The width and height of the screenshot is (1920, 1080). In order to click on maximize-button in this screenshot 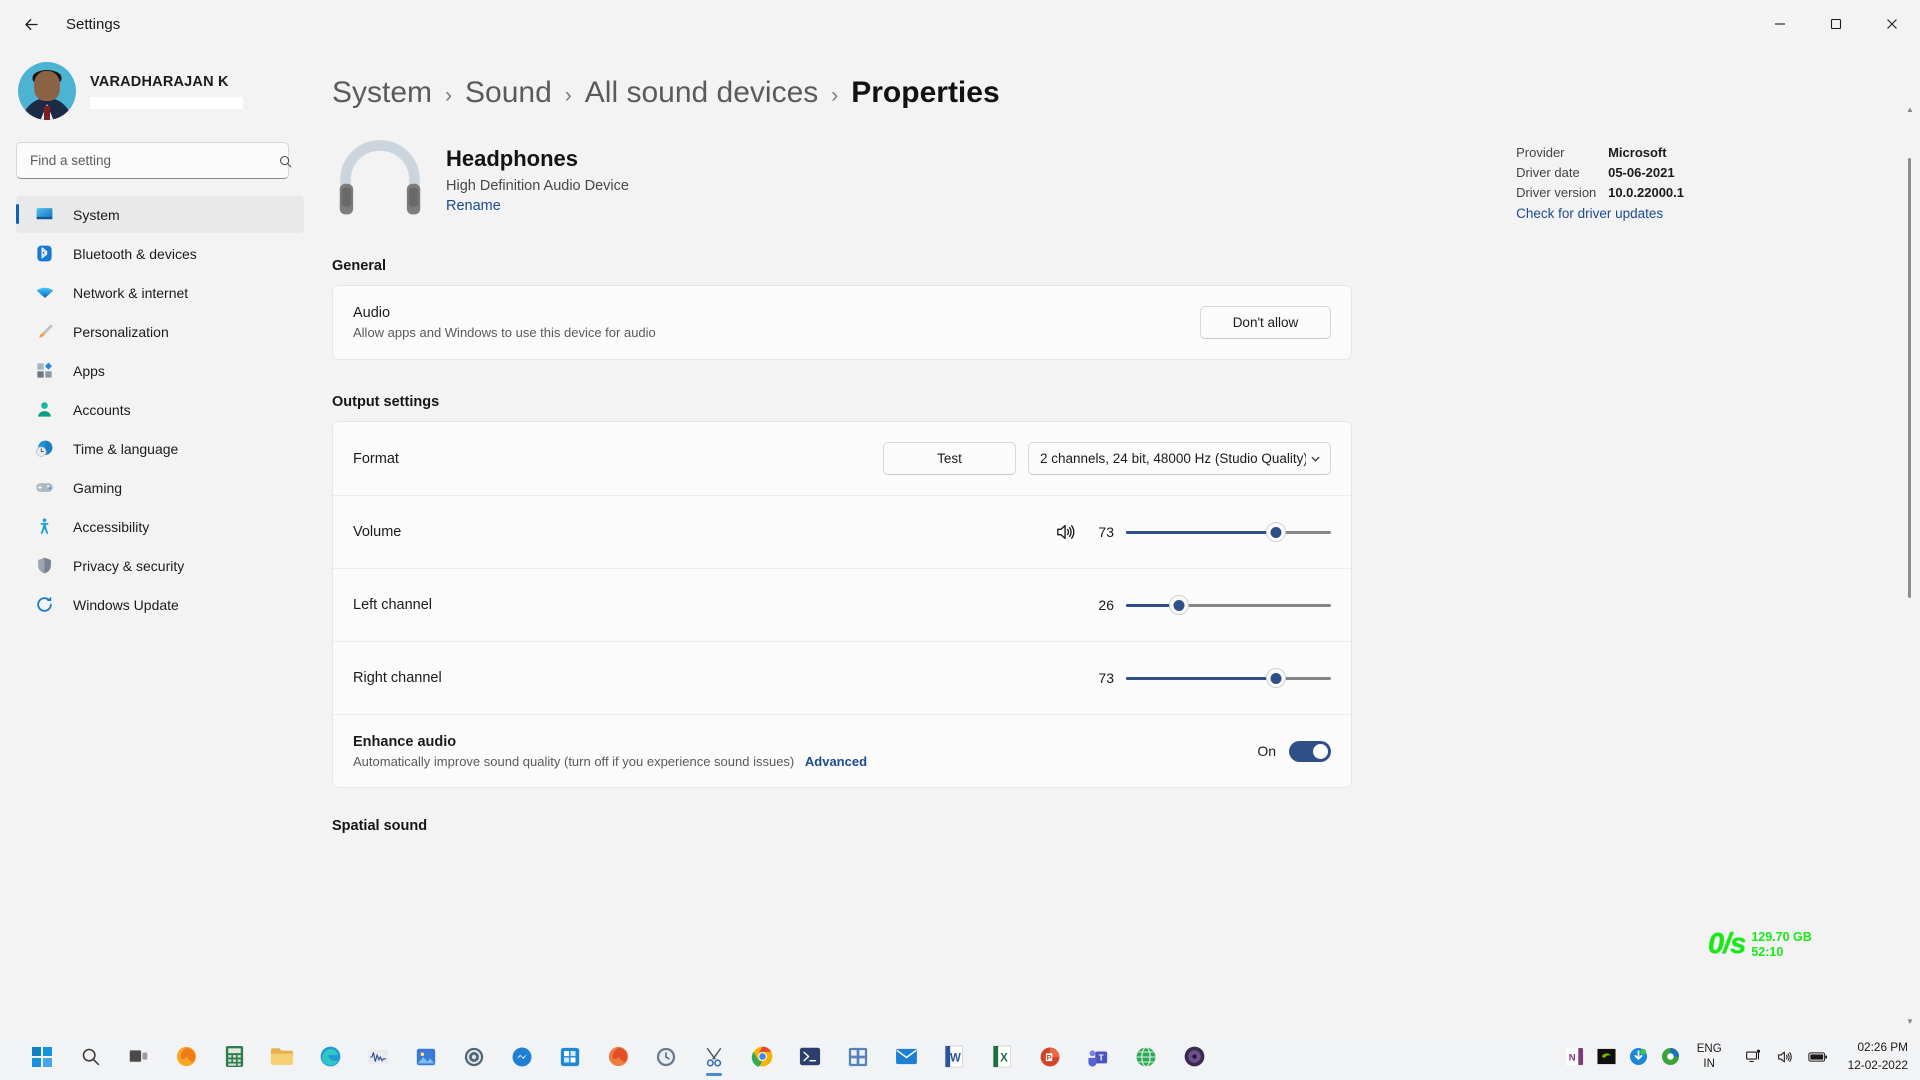, I will do `click(1836, 24)`.